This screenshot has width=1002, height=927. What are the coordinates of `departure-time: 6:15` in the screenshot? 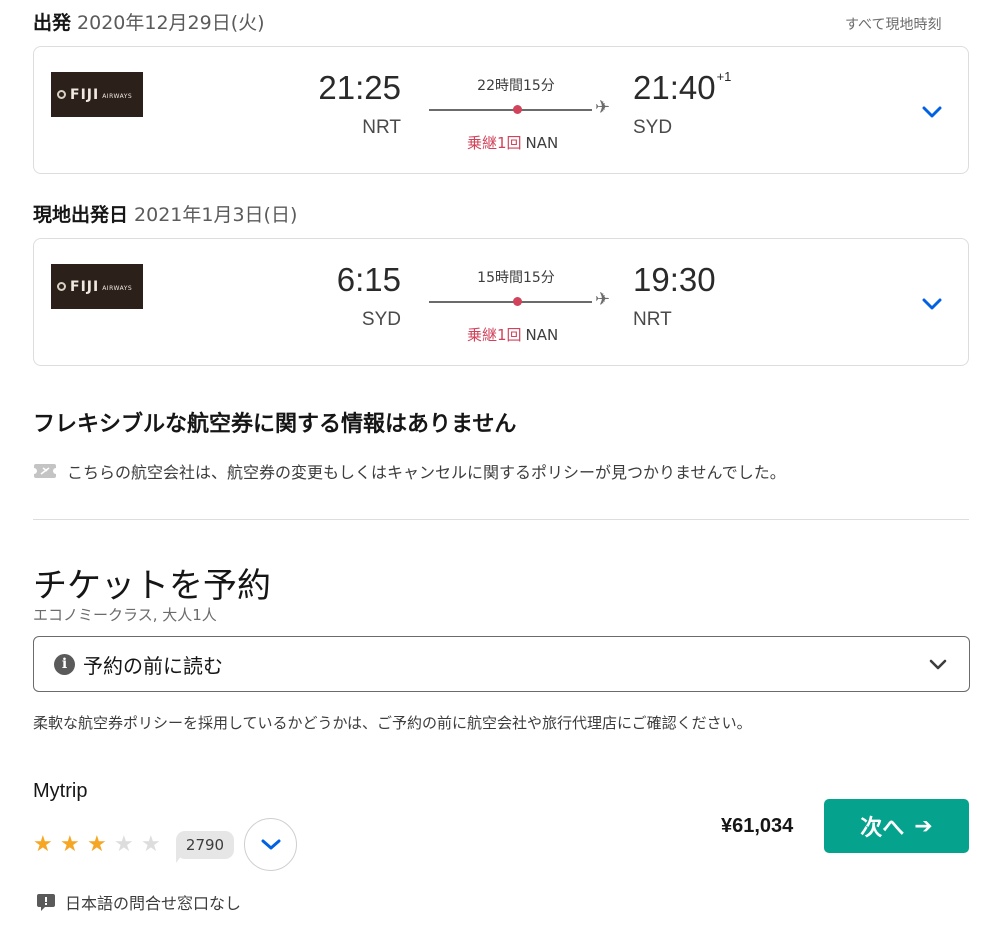 It's located at (368, 279).